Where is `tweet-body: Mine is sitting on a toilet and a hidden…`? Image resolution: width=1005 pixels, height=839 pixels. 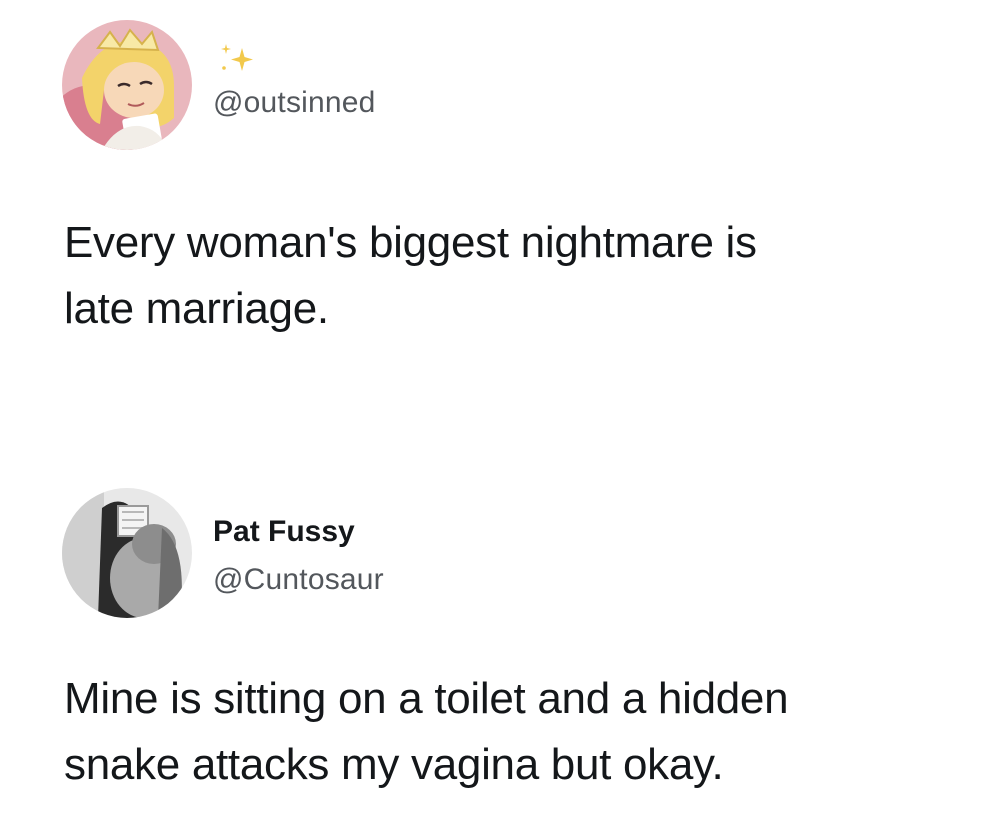
tweet-body: Mine is sitting on a toilet and a hidden… is located at coordinates (514, 732).